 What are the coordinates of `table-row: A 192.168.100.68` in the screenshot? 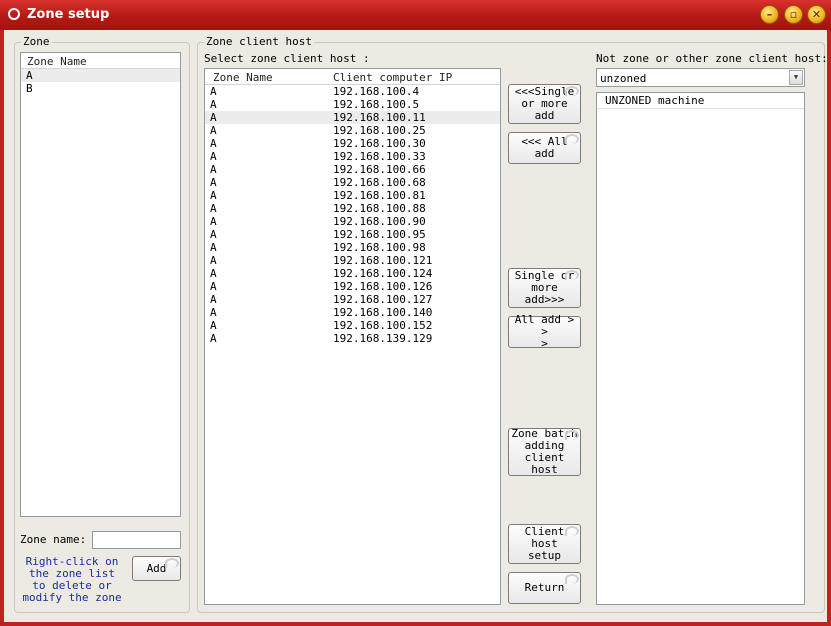 It's located at (352, 182).